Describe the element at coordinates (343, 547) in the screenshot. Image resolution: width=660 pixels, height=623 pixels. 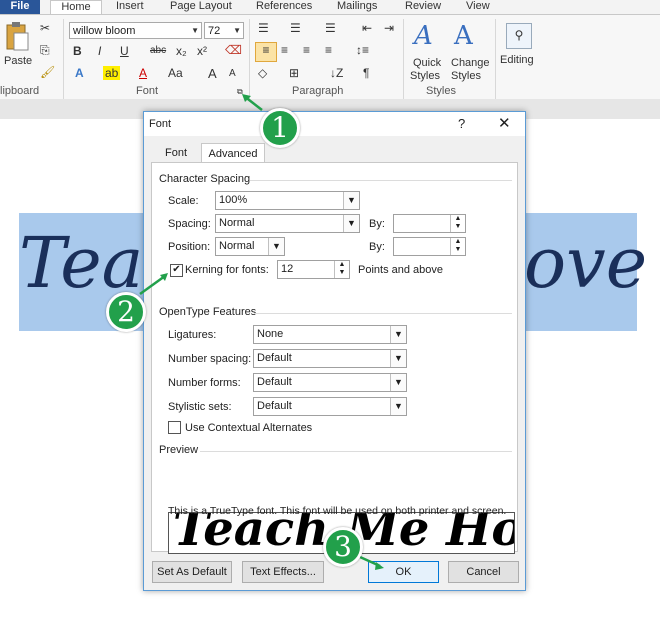
I see `callout-3: 3` at that location.